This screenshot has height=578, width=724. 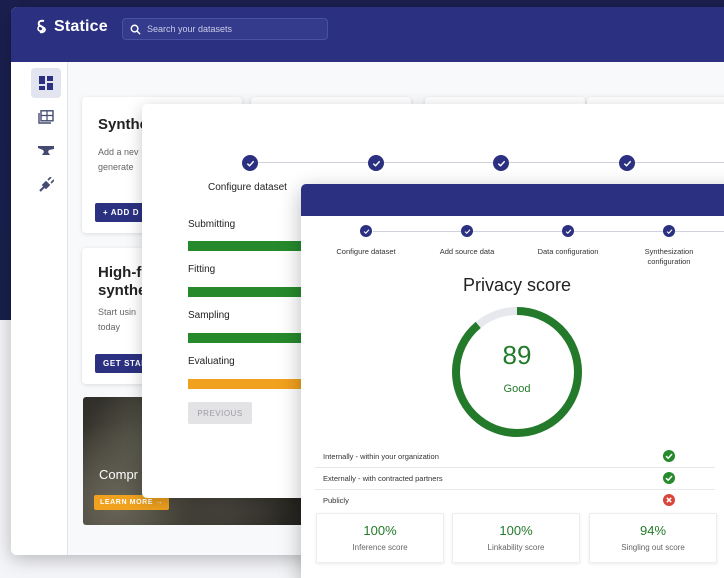 I want to click on search-box, so click(x=225, y=29).